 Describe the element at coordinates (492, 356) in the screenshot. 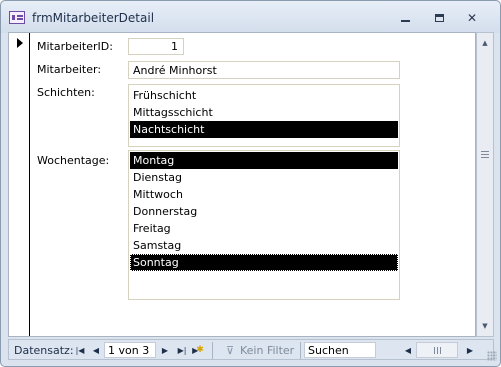

I see `resize-grip-icon` at that location.